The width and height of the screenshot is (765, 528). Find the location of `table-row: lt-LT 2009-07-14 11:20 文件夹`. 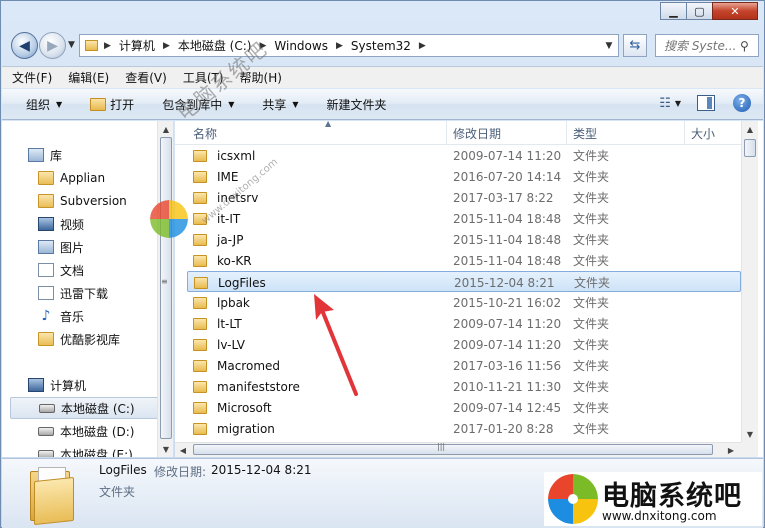

table-row: lt-LT 2009-07-14 11:20 文件夹 is located at coordinates (464, 323).